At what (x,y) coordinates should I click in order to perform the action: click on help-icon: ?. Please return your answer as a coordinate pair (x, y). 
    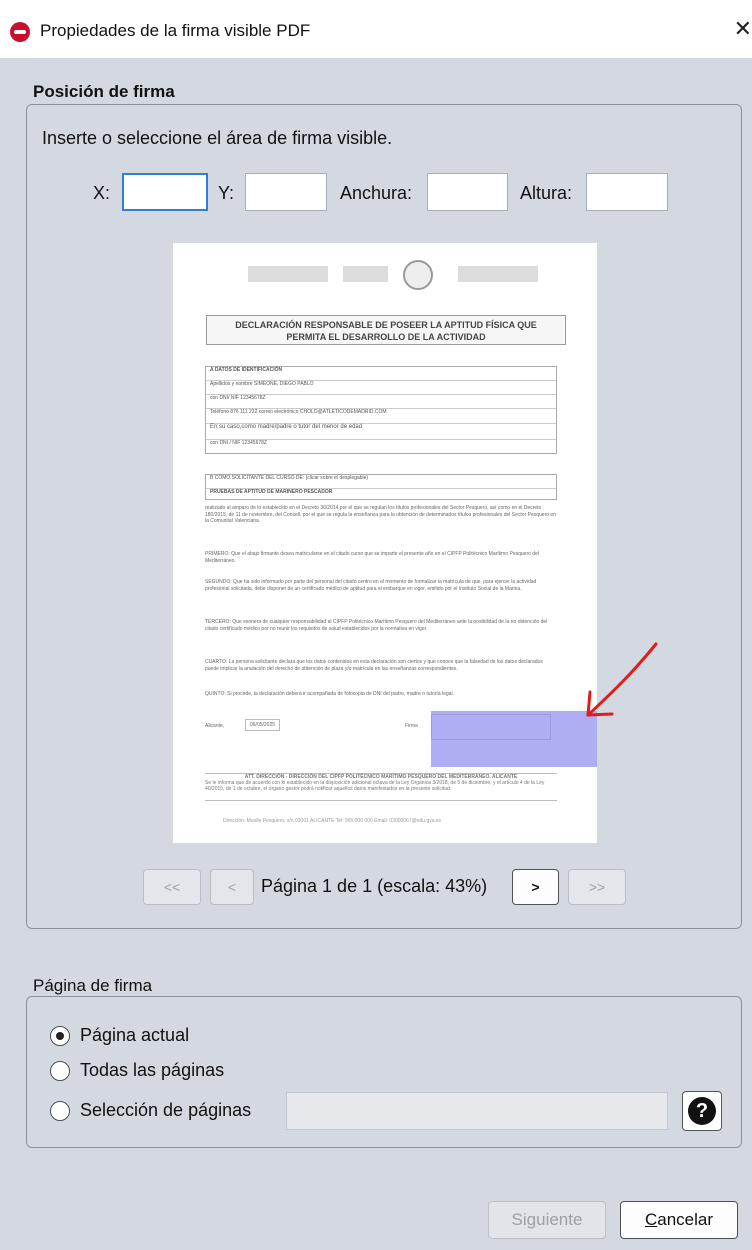
    Looking at the image, I should click on (702, 1111).